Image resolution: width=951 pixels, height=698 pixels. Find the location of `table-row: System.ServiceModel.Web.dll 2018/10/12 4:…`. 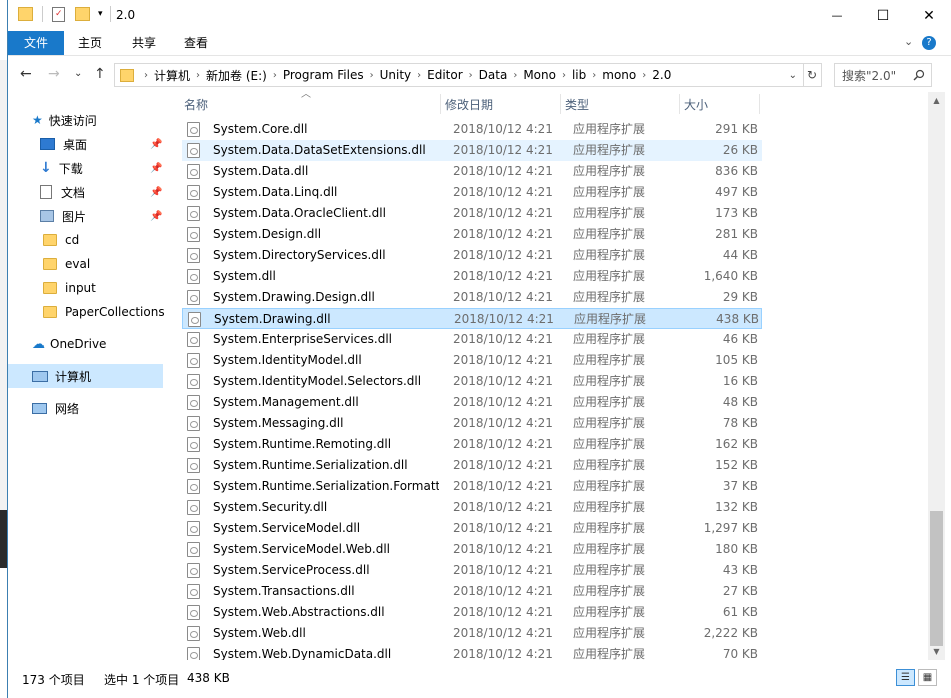

table-row: System.ServiceModel.Web.dll 2018/10/12 4:… is located at coordinates (472, 549).